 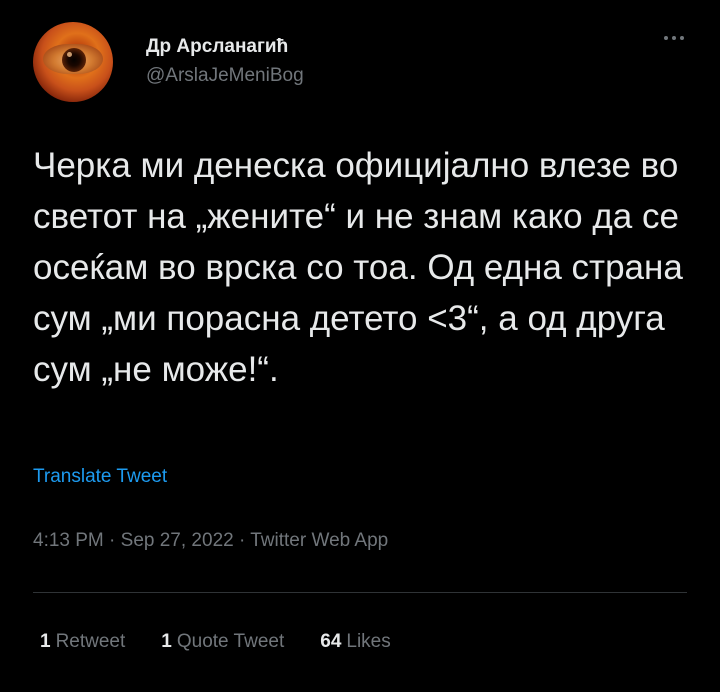 What do you see at coordinates (177, 540) in the screenshot?
I see `tweet-date: Sep 27, 2022` at bounding box center [177, 540].